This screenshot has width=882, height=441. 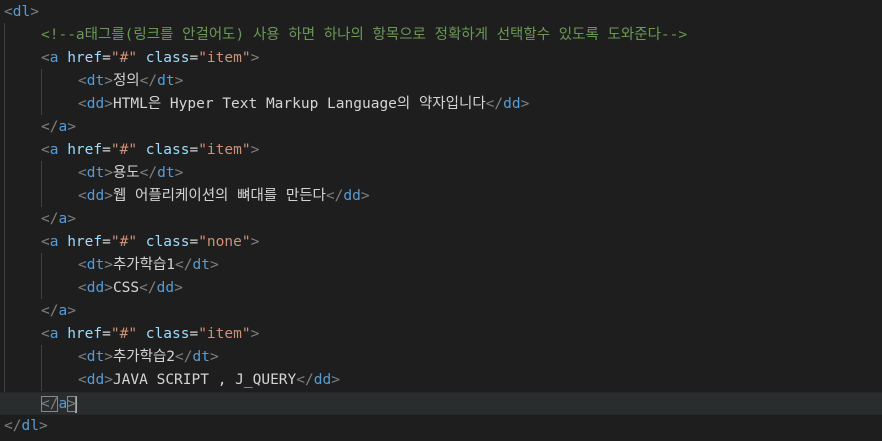 I want to click on code-token-txt: 용도, so click(x=126, y=173).